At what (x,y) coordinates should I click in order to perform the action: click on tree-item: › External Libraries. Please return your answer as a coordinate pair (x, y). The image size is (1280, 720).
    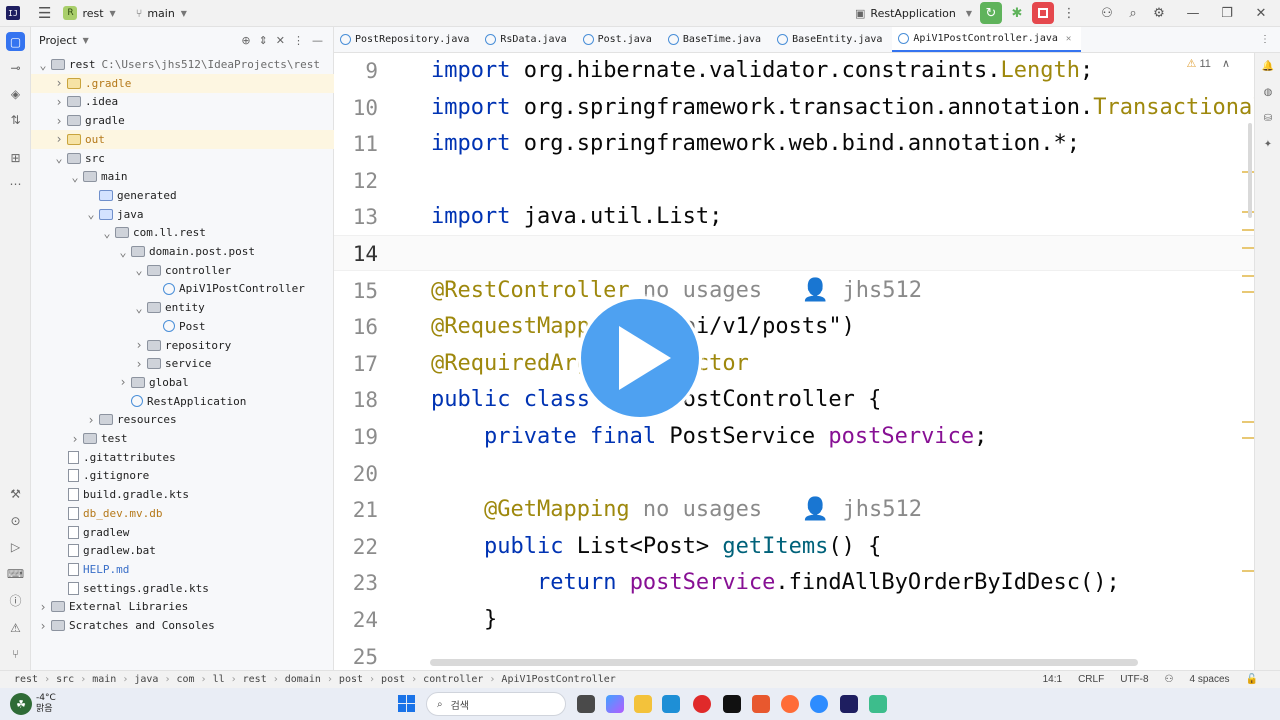
    Looking at the image, I should click on (182, 606).